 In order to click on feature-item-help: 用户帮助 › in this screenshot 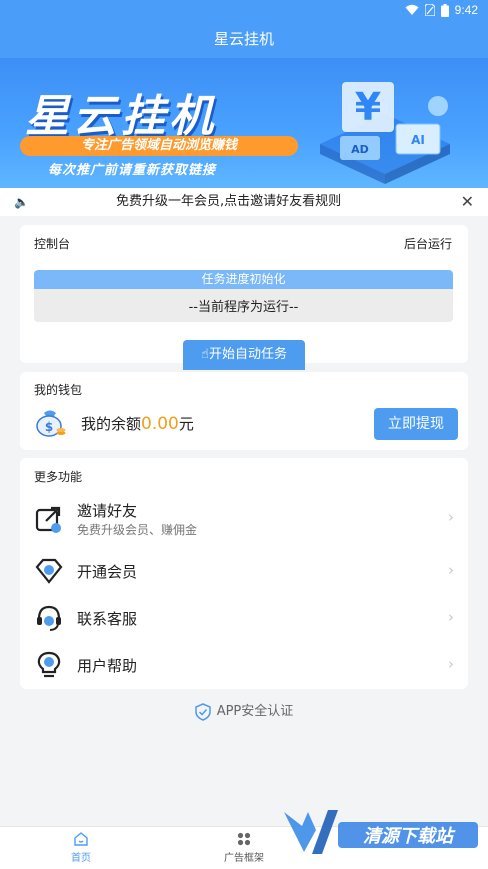, I will do `click(244, 666)`.